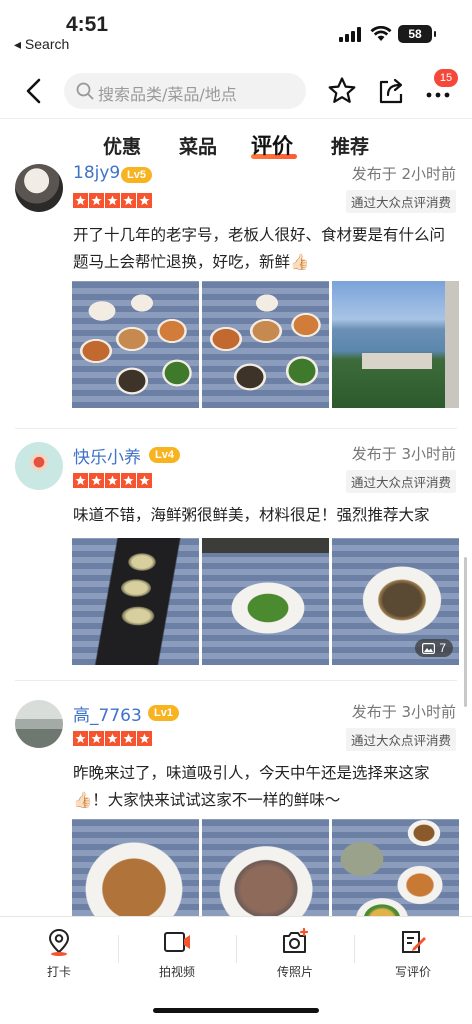  Describe the element at coordinates (403, 174) in the screenshot. I see `post-time: 发布于 2小时前` at that location.